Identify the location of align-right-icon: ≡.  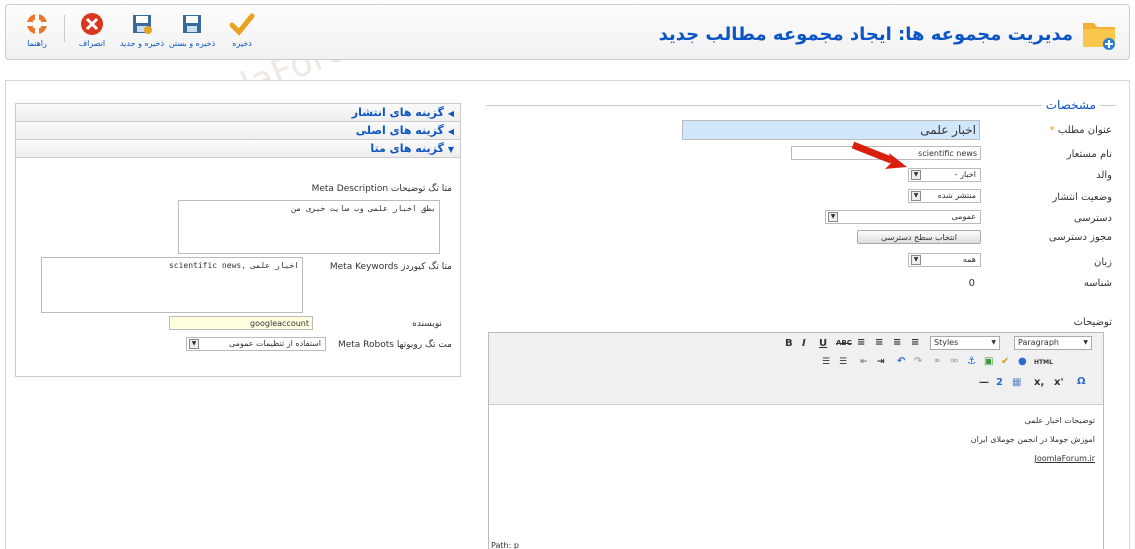
(897, 342).